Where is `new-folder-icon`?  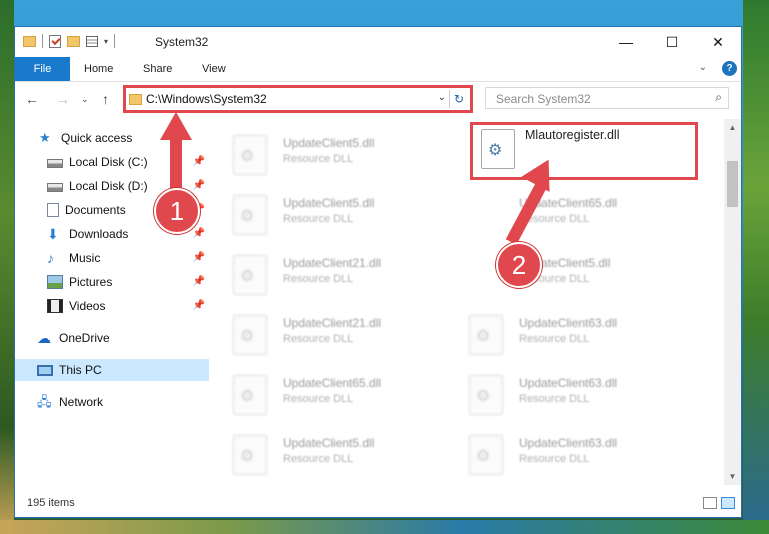
new-folder-icon is located at coordinates (73, 41).